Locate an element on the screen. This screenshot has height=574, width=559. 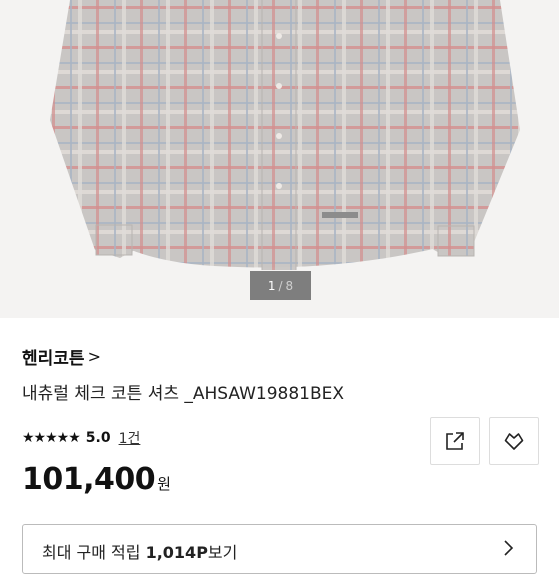
brand-link: 헨리코튼 > is located at coordinates (61, 356).